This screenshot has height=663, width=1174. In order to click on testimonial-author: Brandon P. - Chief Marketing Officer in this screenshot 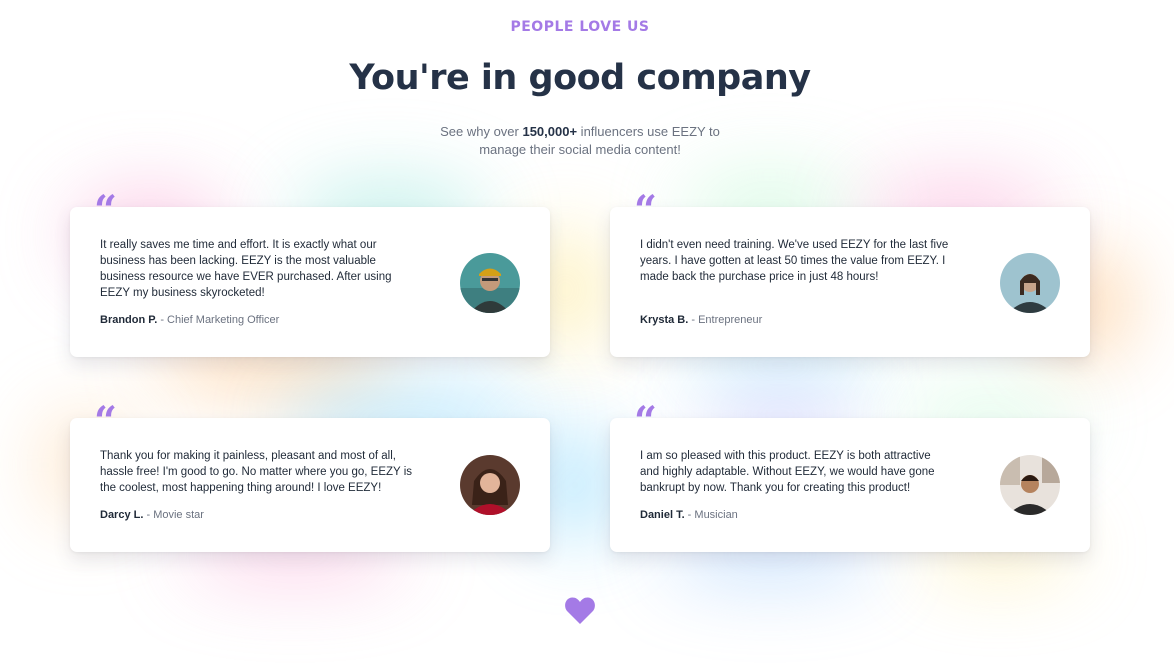, I will do `click(189, 320)`.